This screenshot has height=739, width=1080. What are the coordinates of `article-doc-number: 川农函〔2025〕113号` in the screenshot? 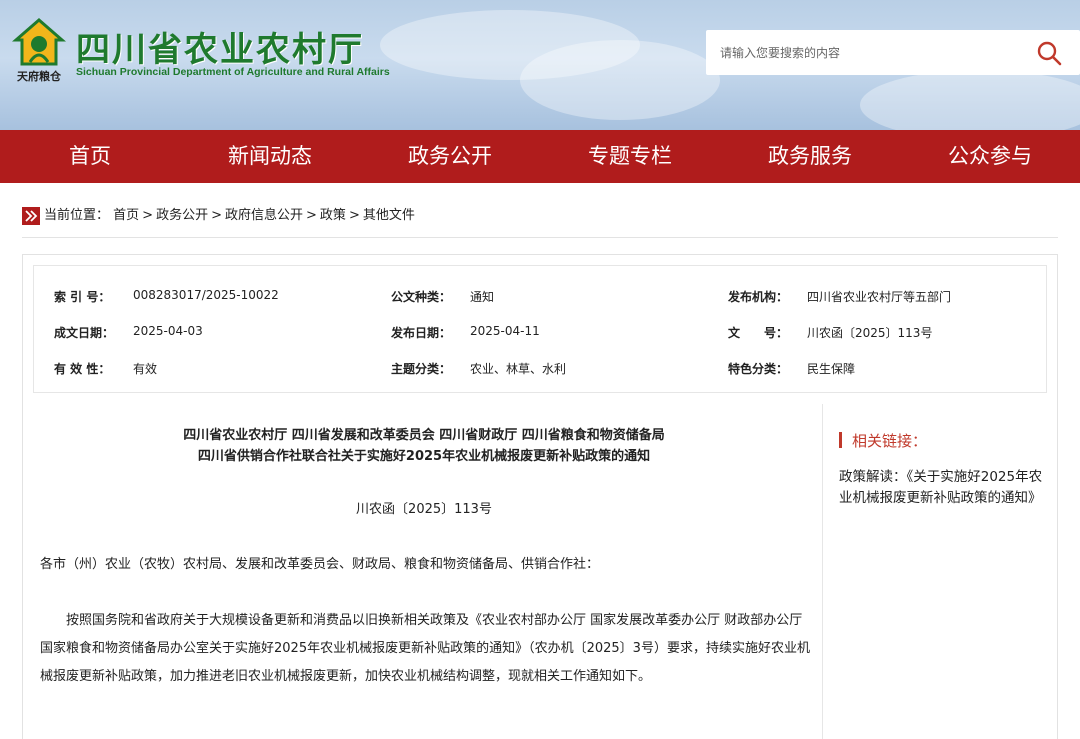 It's located at (424, 509).